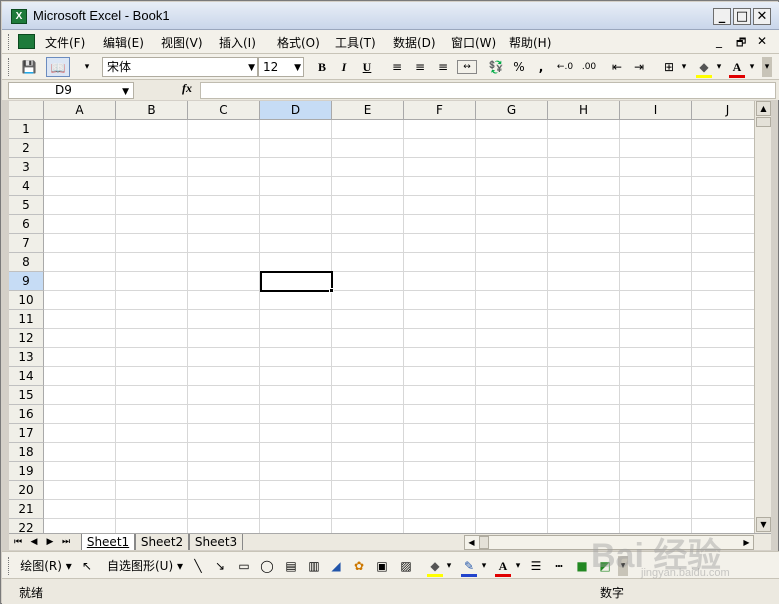 Image resolution: width=779 pixels, height=604 pixels. What do you see at coordinates (762, 41) in the screenshot?
I see `doc-close-button: ✕` at bounding box center [762, 41].